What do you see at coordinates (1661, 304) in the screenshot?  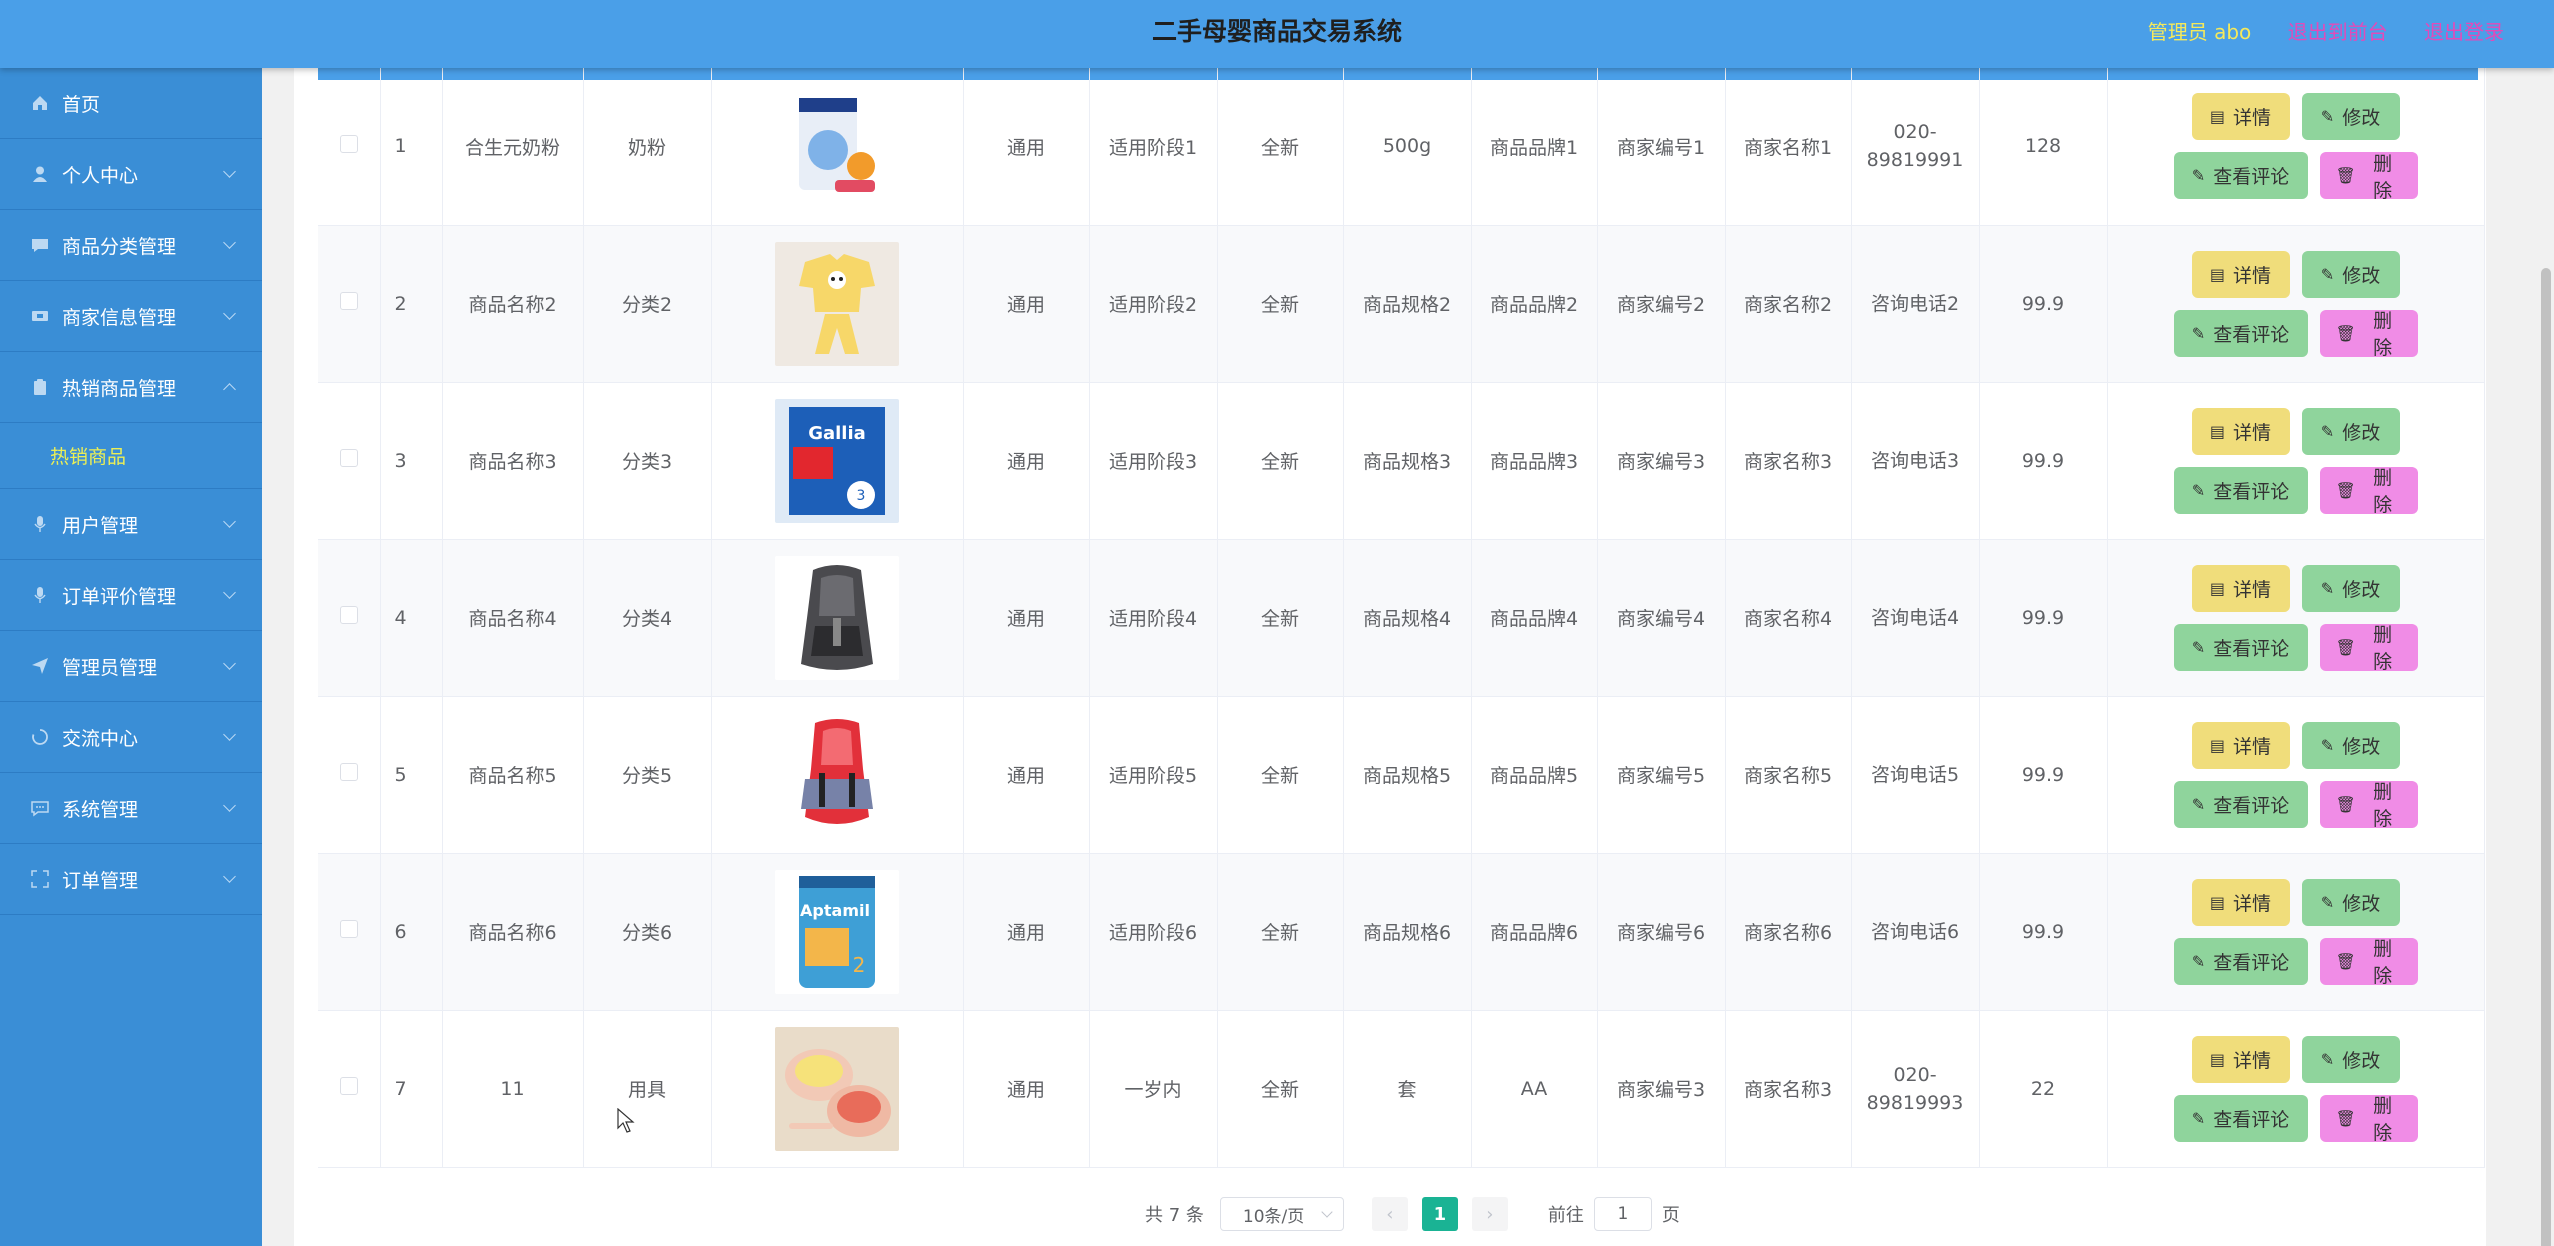 I see `merchant-number: 商家编号2` at bounding box center [1661, 304].